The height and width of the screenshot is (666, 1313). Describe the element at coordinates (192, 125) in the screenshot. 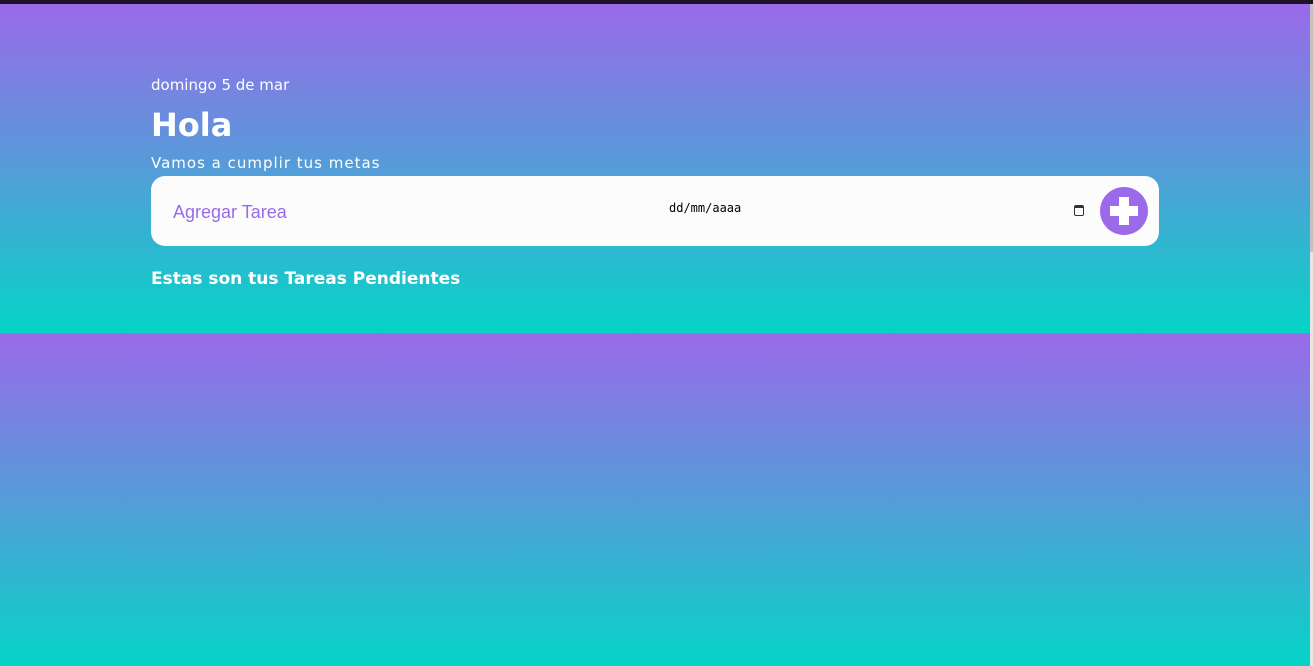

I see `greeting-title: Hola` at that location.